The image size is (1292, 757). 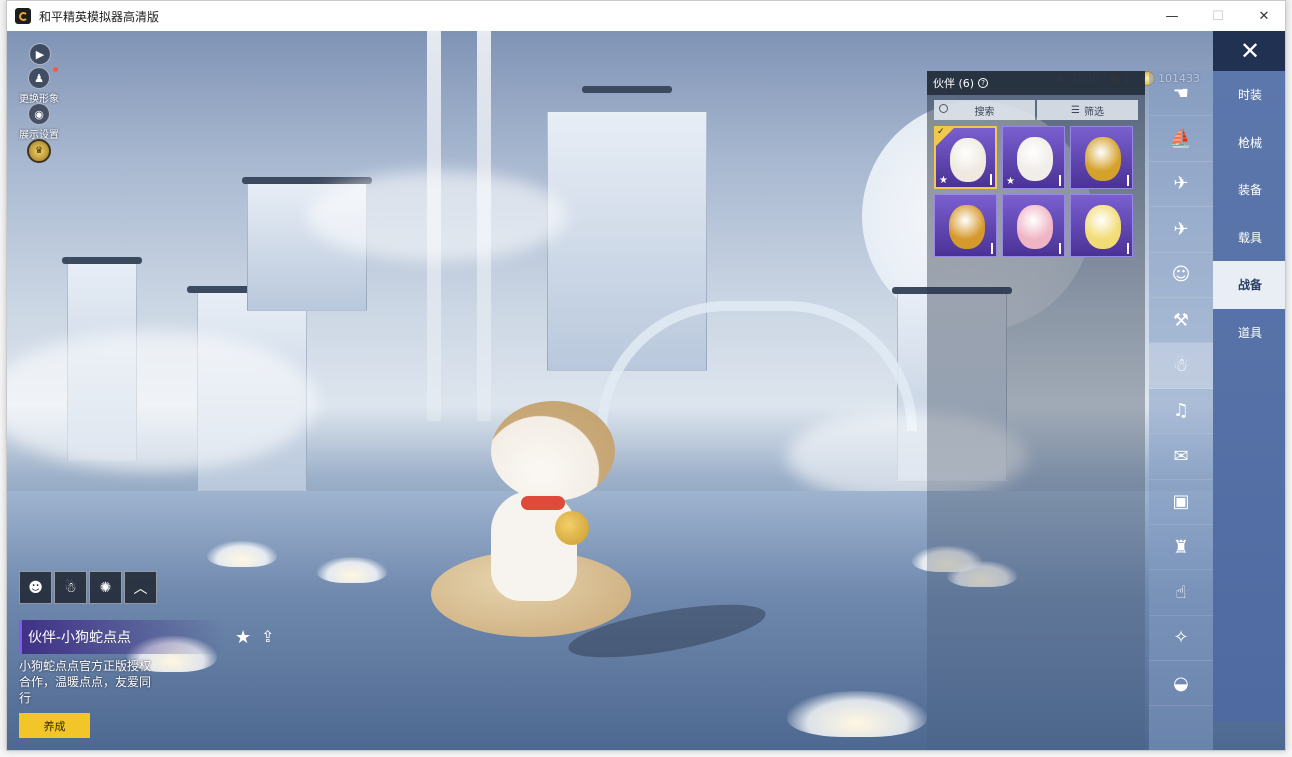 What do you see at coordinates (39, 114) in the screenshot?
I see `eye-icon: ◉` at bounding box center [39, 114].